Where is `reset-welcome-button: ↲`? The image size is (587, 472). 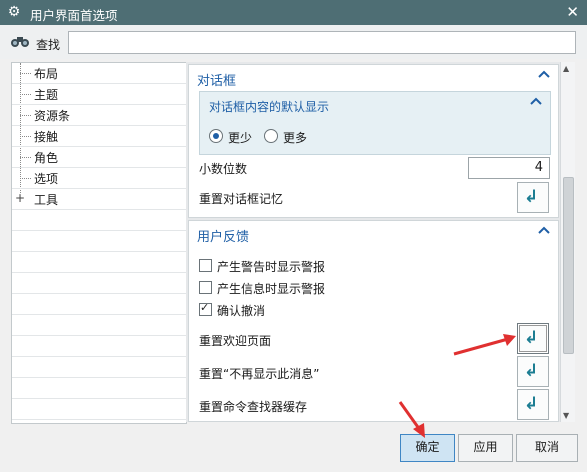 reset-welcome-button: ↲ is located at coordinates (533, 338).